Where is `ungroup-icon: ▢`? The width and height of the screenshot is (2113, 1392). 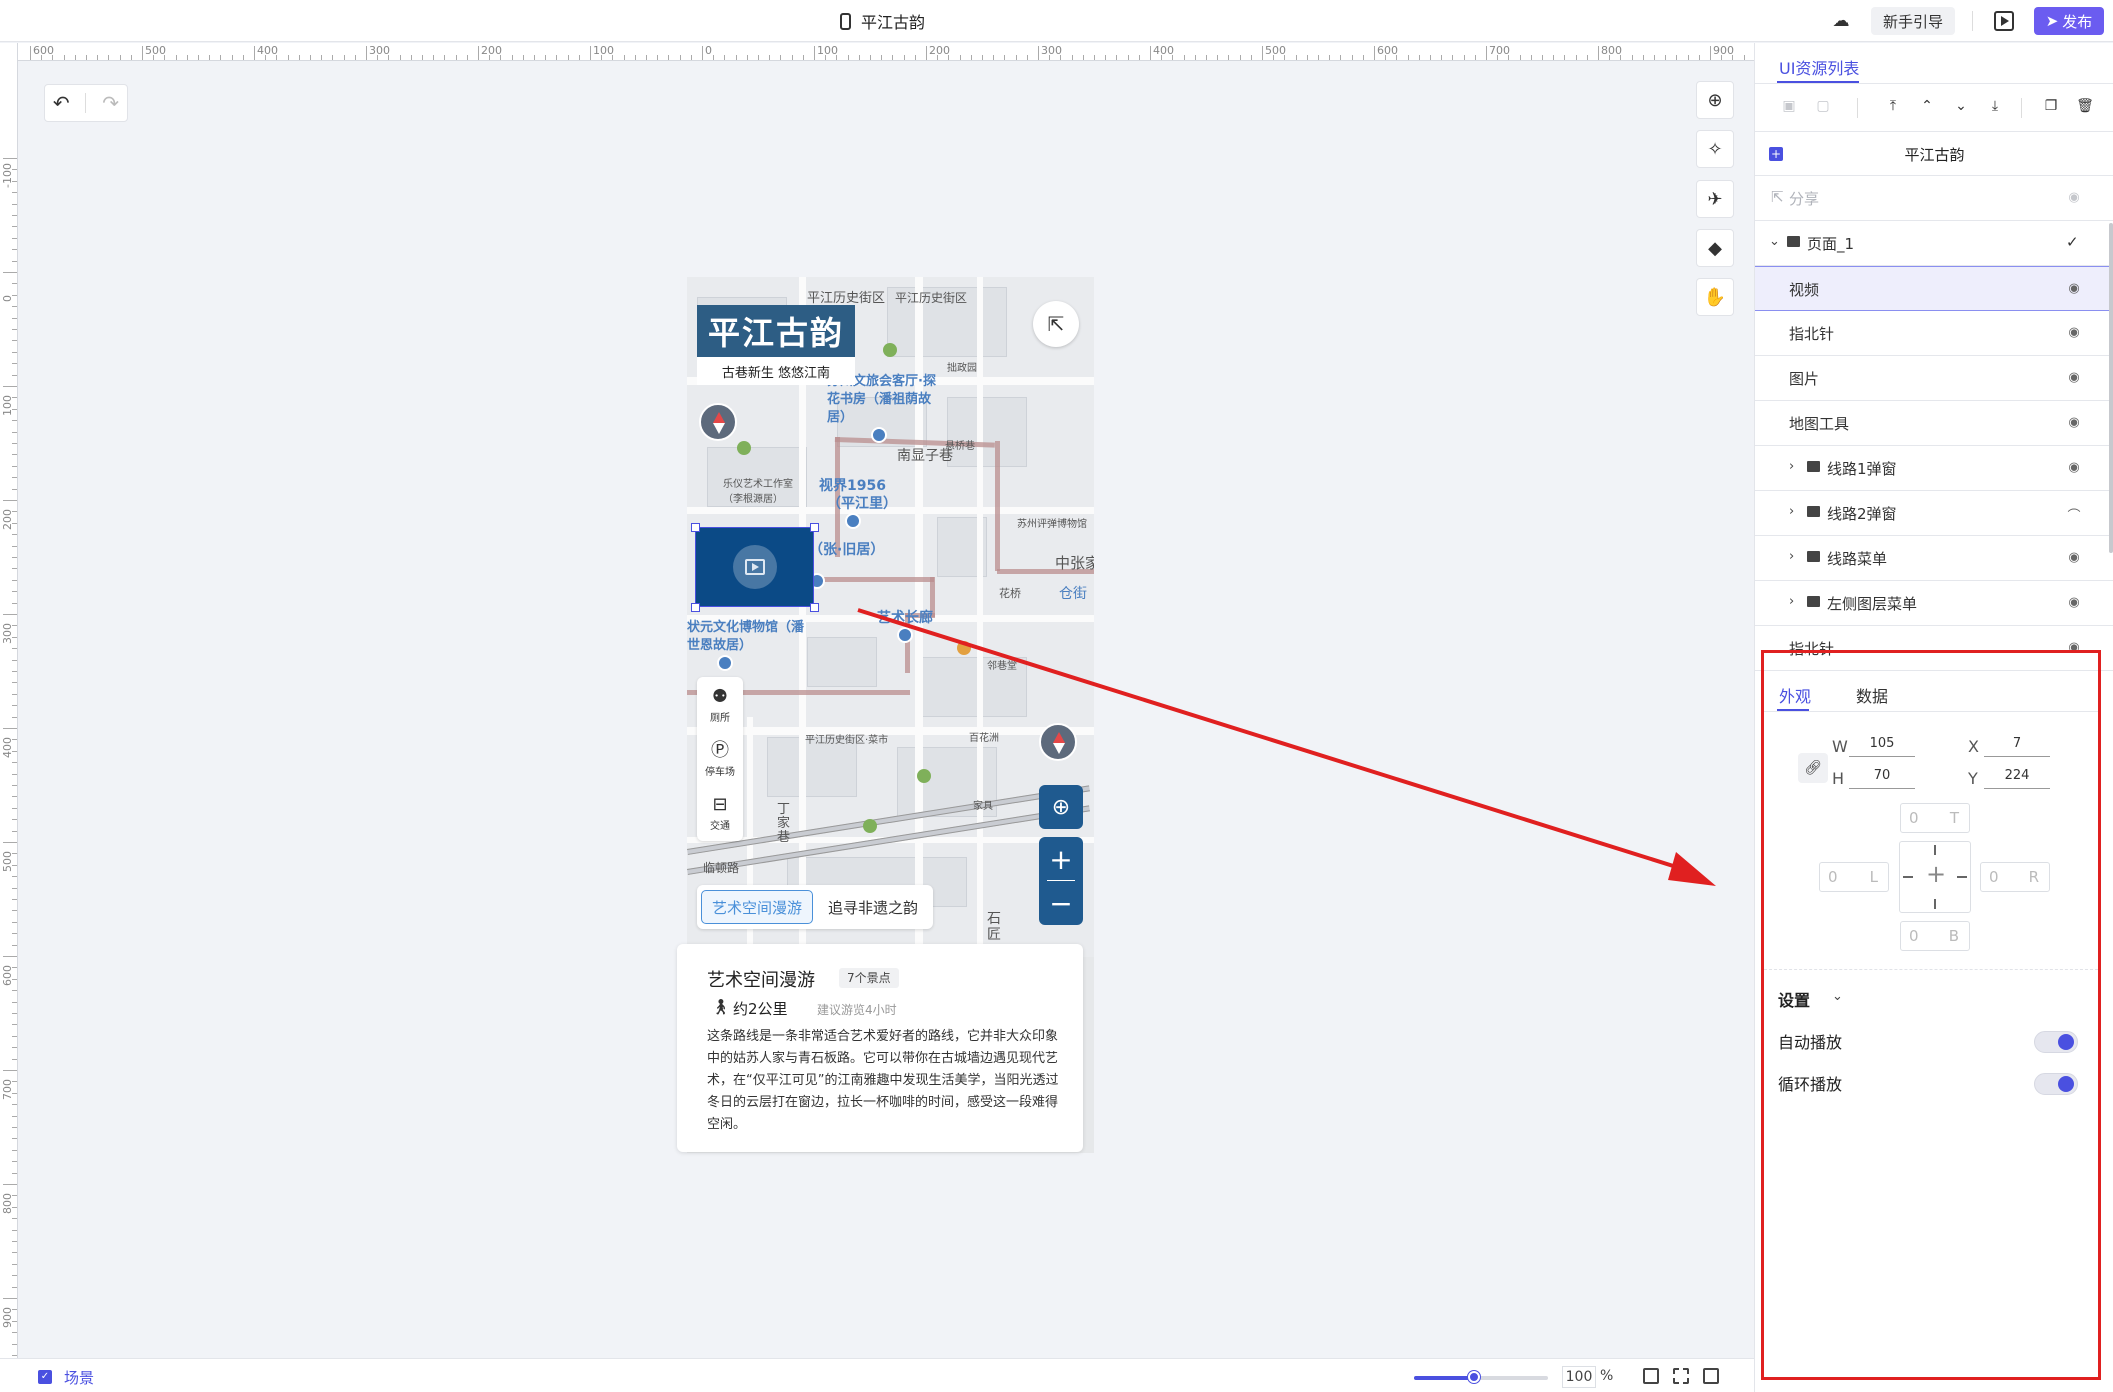 ungroup-icon: ▢ is located at coordinates (1823, 108).